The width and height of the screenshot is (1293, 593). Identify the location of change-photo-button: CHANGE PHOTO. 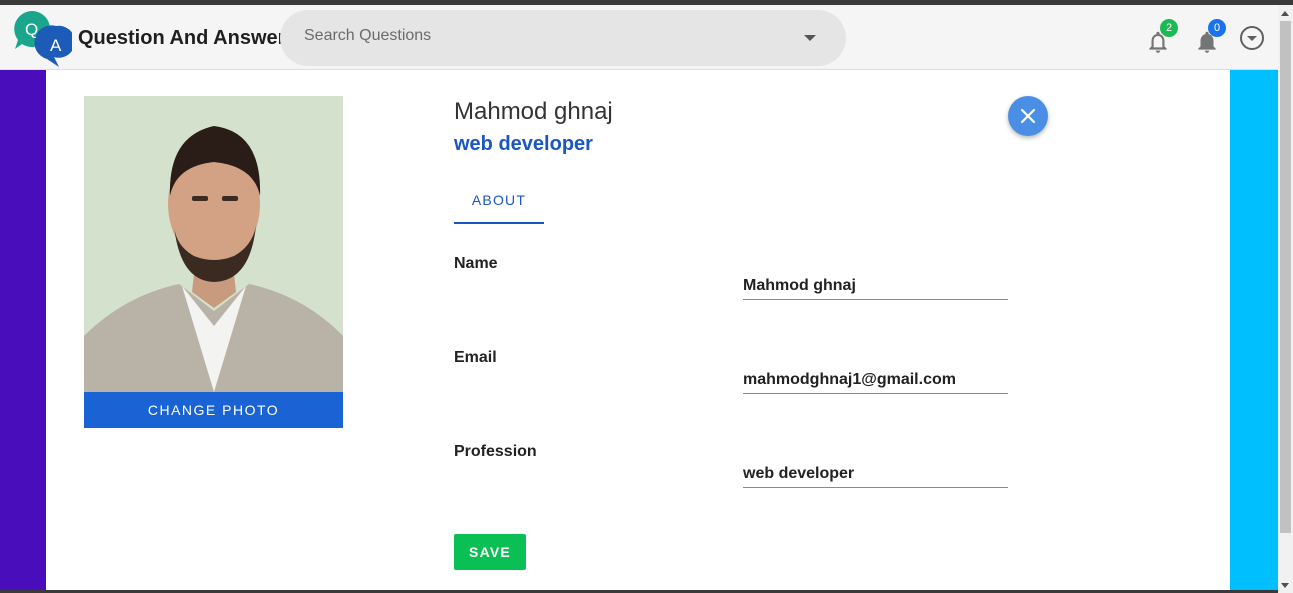
(213, 410).